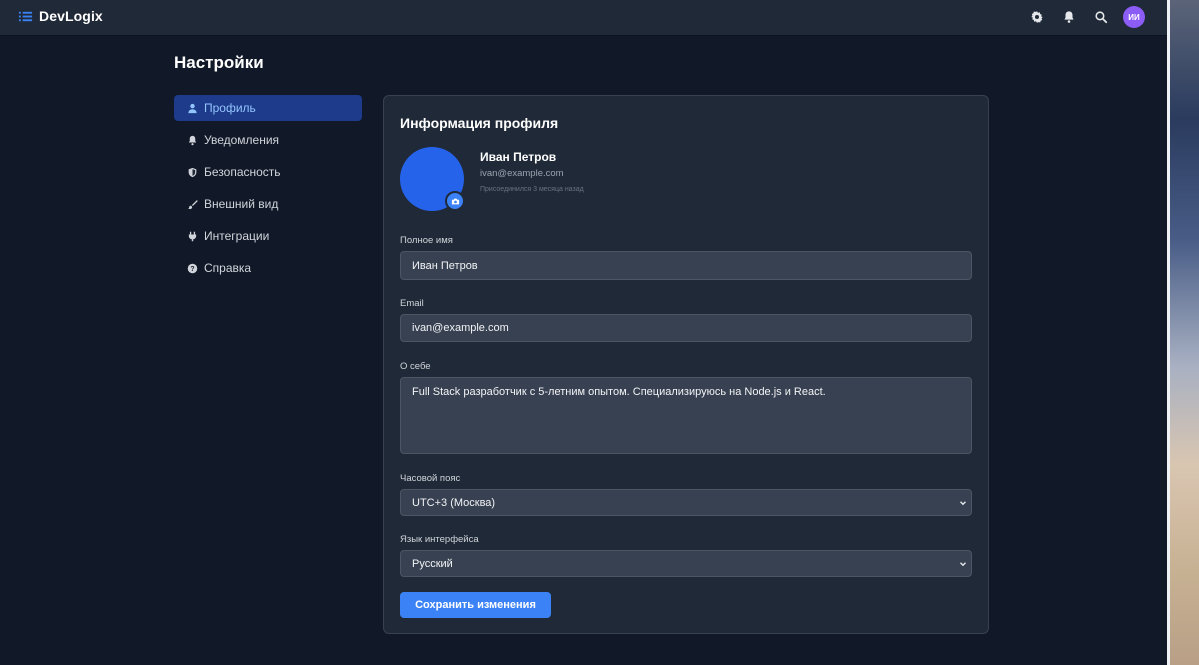  What do you see at coordinates (518, 157) in the screenshot?
I see `profile-name: Иван Петров` at bounding box center [518, 157].